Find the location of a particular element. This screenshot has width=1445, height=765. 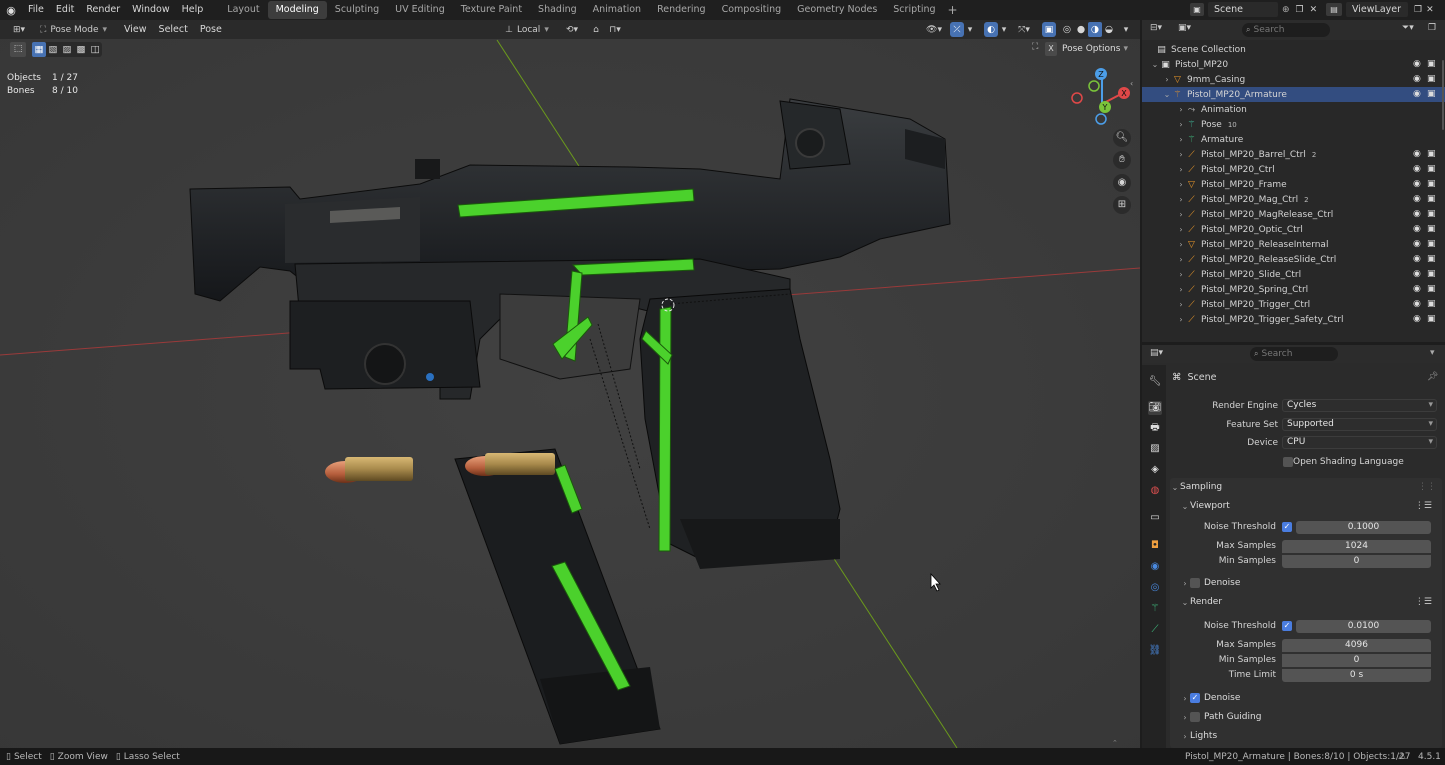

filter-icon: ⏷▾ is located at coordinates (1408, 28).